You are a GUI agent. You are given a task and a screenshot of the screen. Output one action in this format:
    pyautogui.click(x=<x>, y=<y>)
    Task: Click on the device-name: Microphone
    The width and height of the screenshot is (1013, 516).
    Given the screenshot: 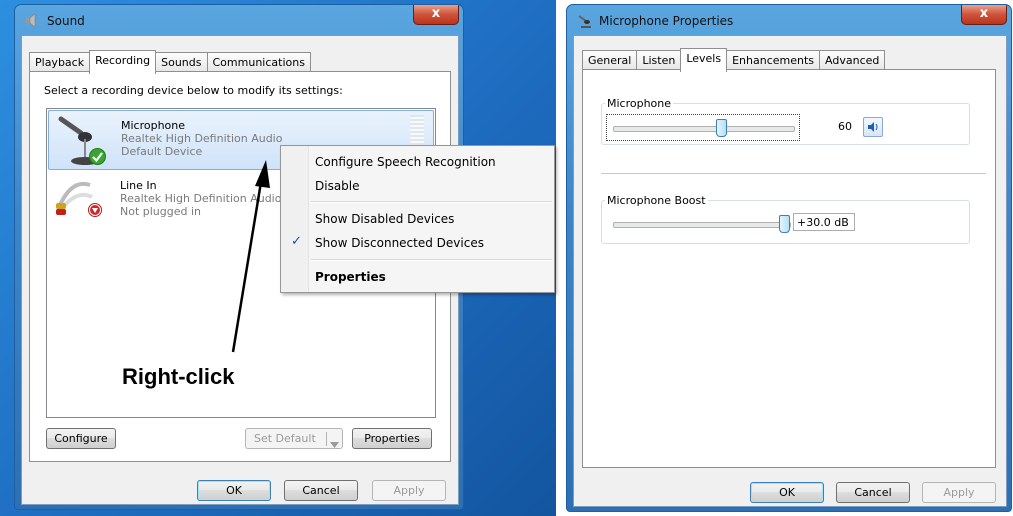 What is the action you would take?
    pyautogui.click(x=153, y=125)
    